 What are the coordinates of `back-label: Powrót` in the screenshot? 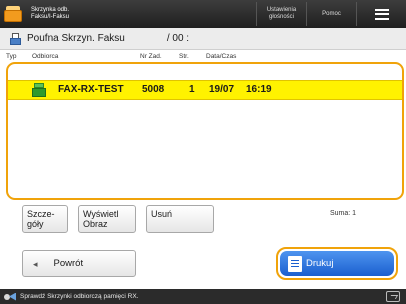 It's located at (68, 263).